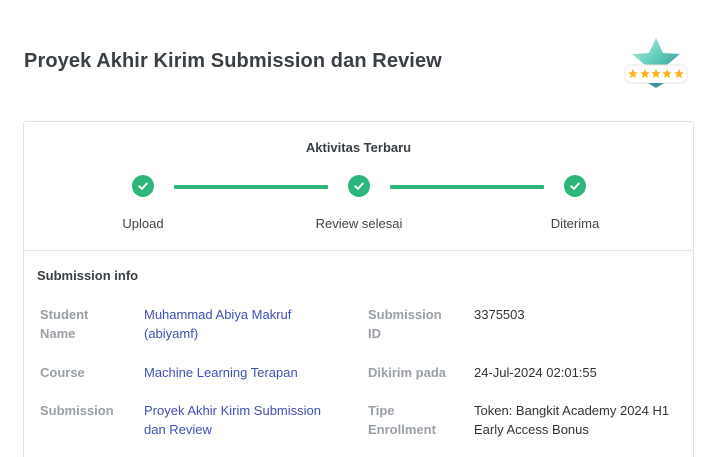 This screenshot has width=721, height=457. I want to click on step-accepted-check-icon, so click(575, 186).